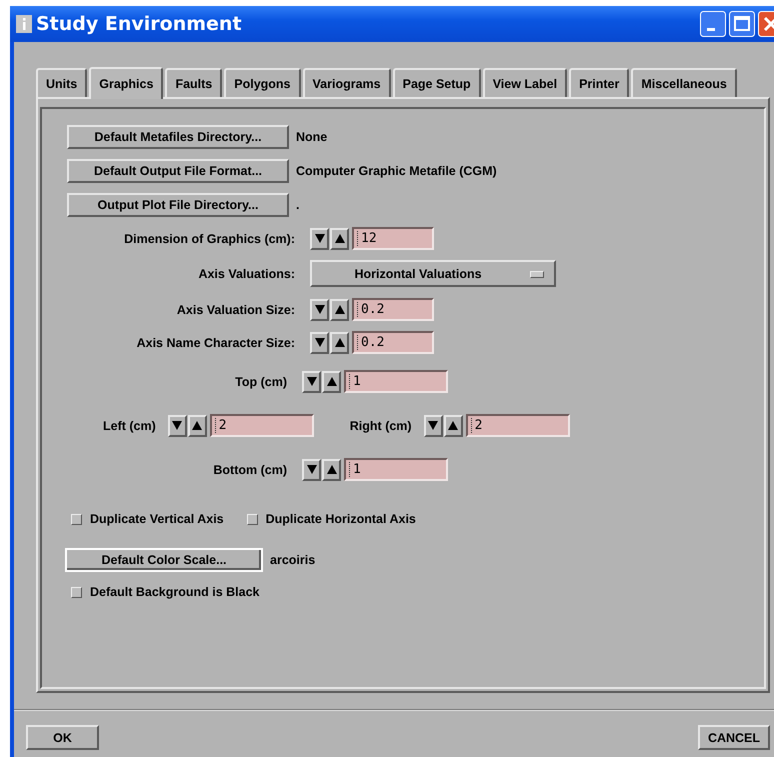 The image size is (774, 757). I want to click on minimize-button, so click(713, 24).